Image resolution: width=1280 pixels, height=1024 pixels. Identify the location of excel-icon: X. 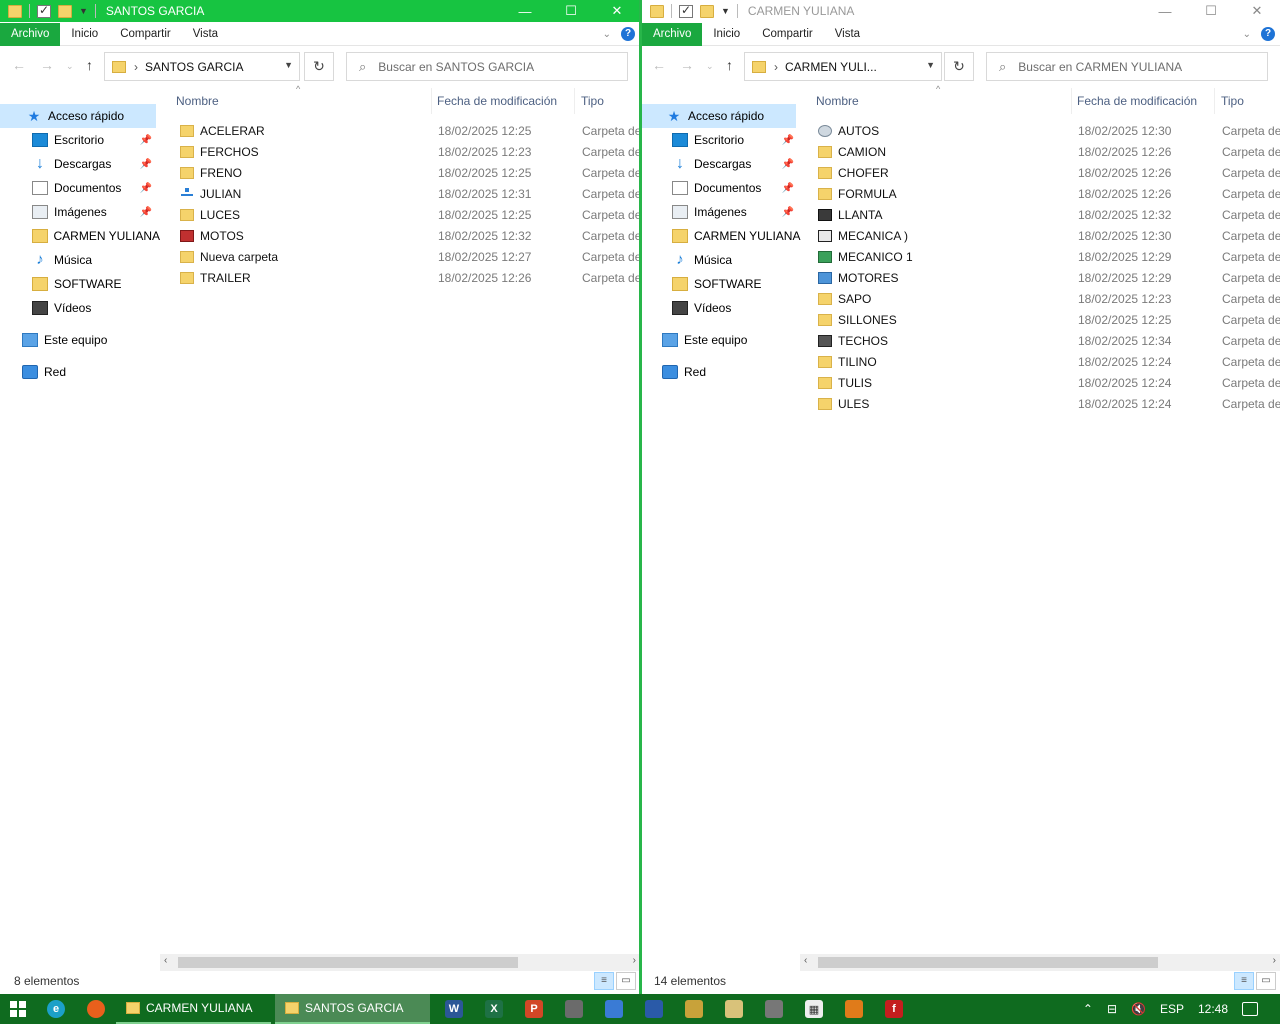
(494, 1009).